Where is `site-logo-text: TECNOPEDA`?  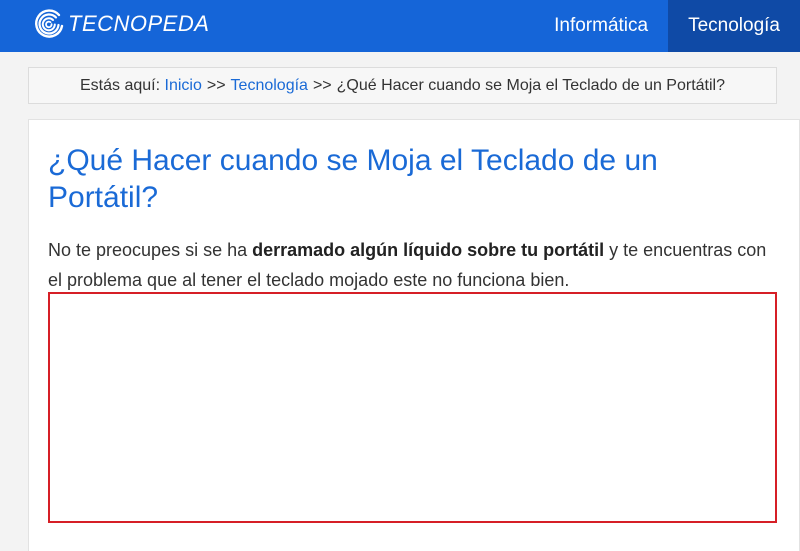 site-logo-text: TECNOPEDA is located at coordinates (139, 23).